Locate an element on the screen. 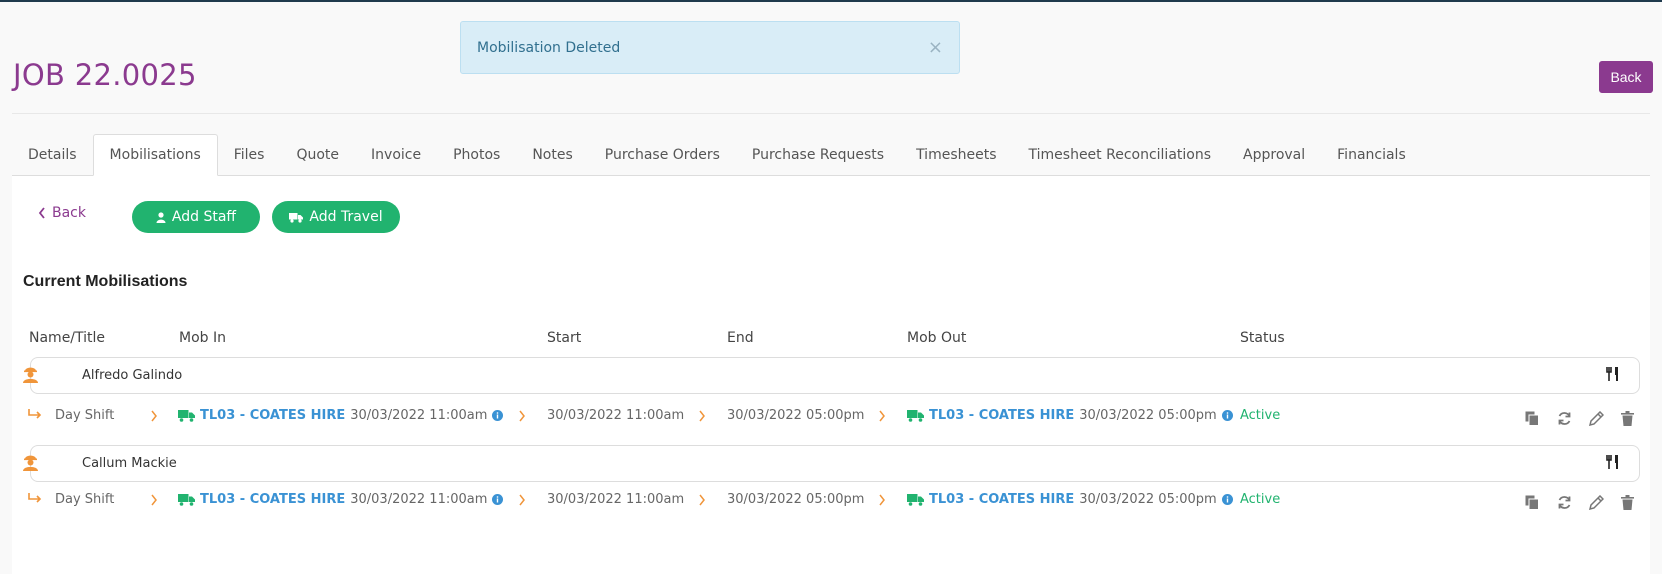 This screenshot has width=1662, height=574. person-row: Alfredo Galindo is located at coordinates (835, 375).